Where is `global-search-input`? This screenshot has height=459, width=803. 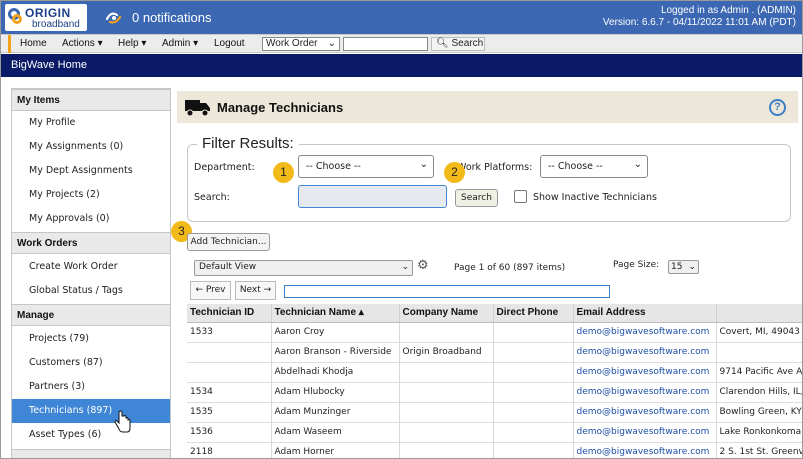 global-search-input is located at coordinates (385, 44).